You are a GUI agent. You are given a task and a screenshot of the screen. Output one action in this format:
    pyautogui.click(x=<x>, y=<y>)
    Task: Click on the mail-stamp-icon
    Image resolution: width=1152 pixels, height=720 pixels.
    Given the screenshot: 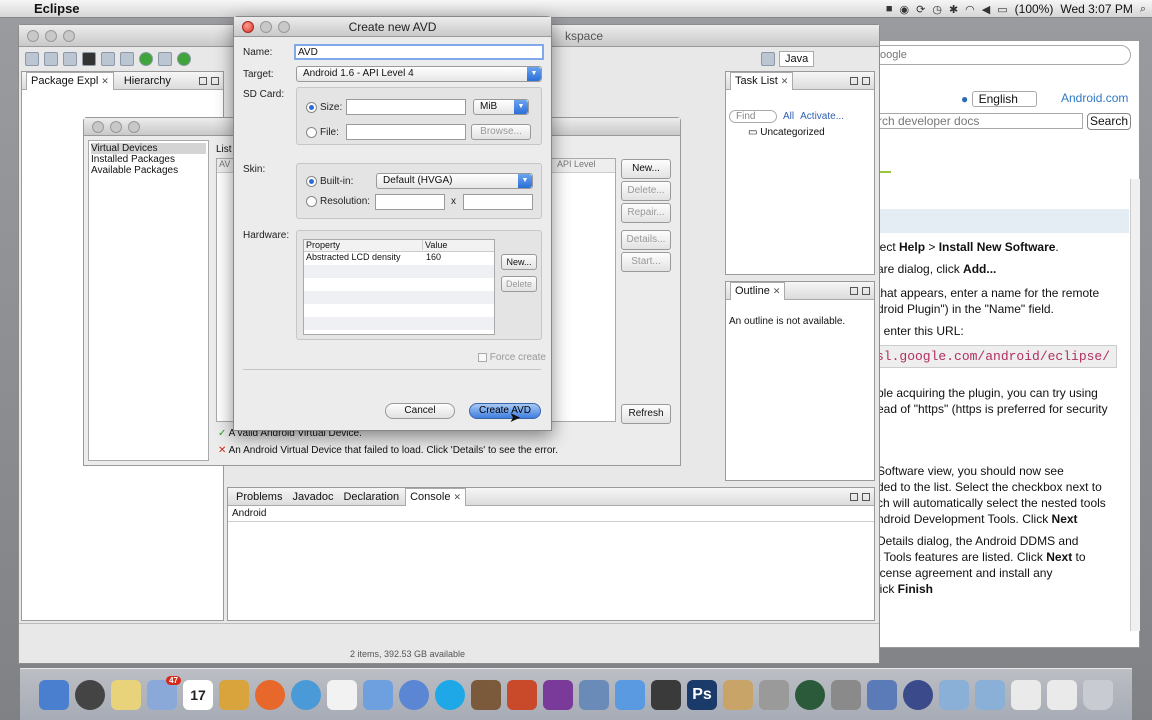 What is the action you would take?
    pyautogui.click(x=378, y=694)
    